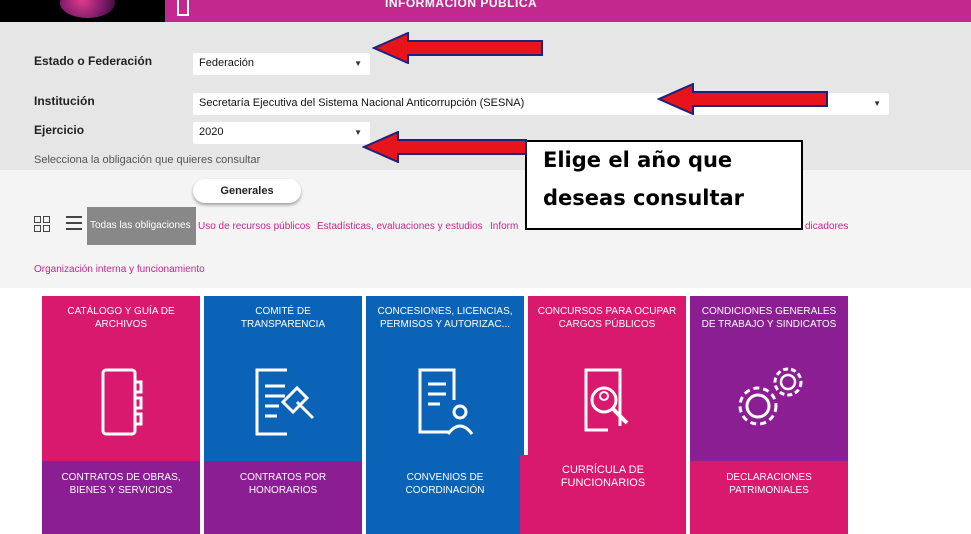 Image resolution: width=971 pixels, height=534 pixels. I want to click on logo, so click(82, 11).